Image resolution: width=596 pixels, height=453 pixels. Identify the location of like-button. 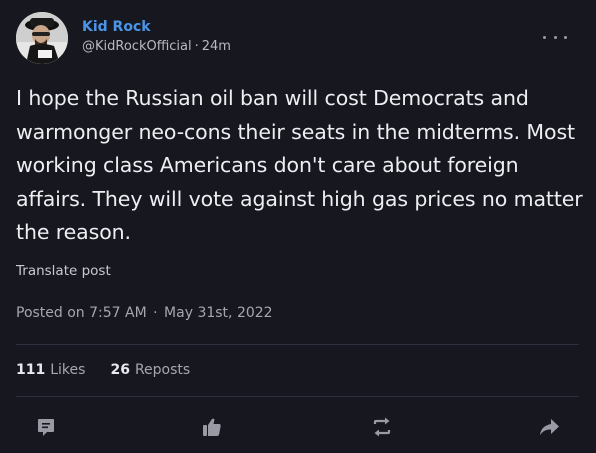
(212, 427).